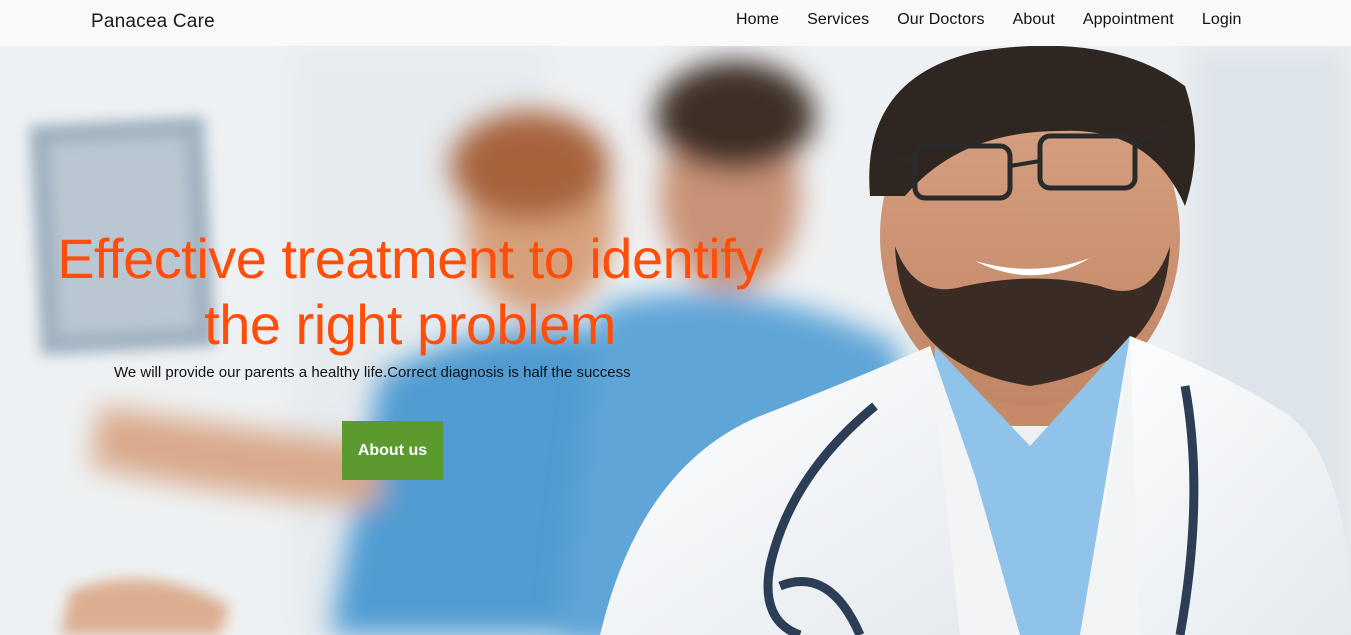  I want to click on nav-home: Home, so click(757, 20).